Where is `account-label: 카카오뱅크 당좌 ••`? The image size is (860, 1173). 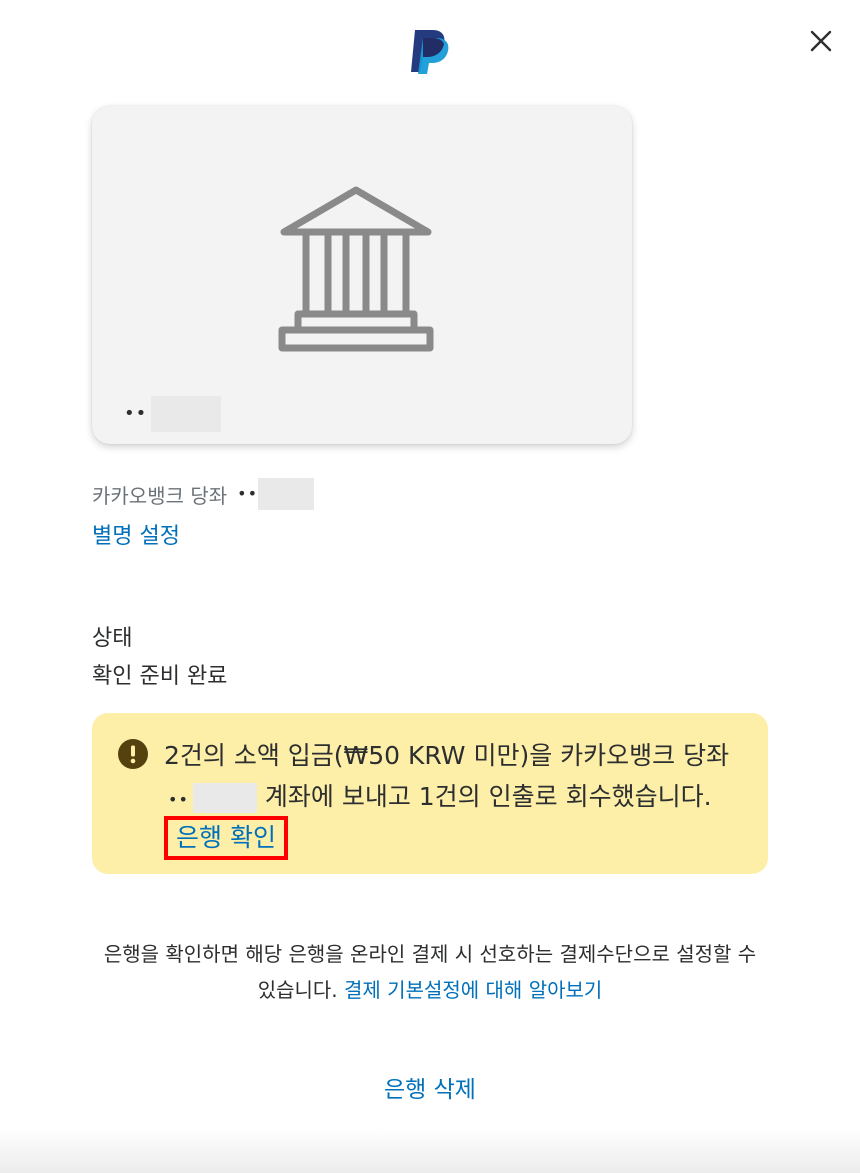
account-label: 카카오뱅크 당좌 •• is located at coordinates (203, 494).